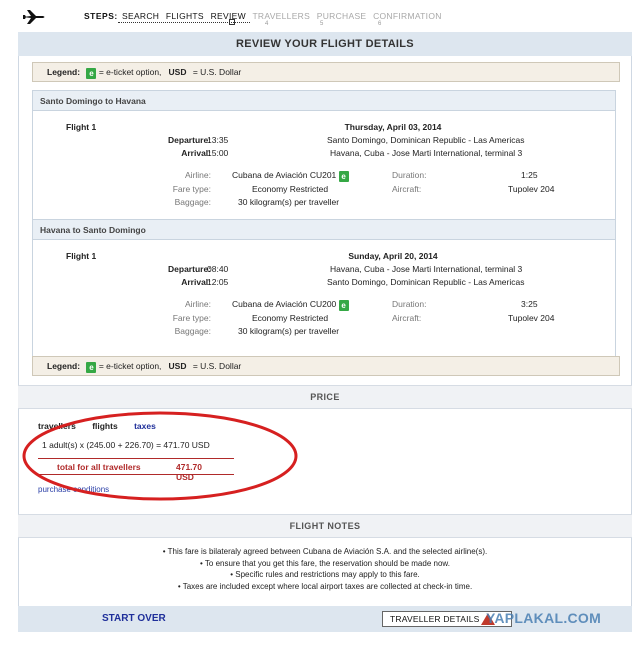 This screenshot has height=648, width=640. What do you see at coordinates (267, 24) in the screenshot?
I see `step-number: 4` at bounding box center [267, 24].